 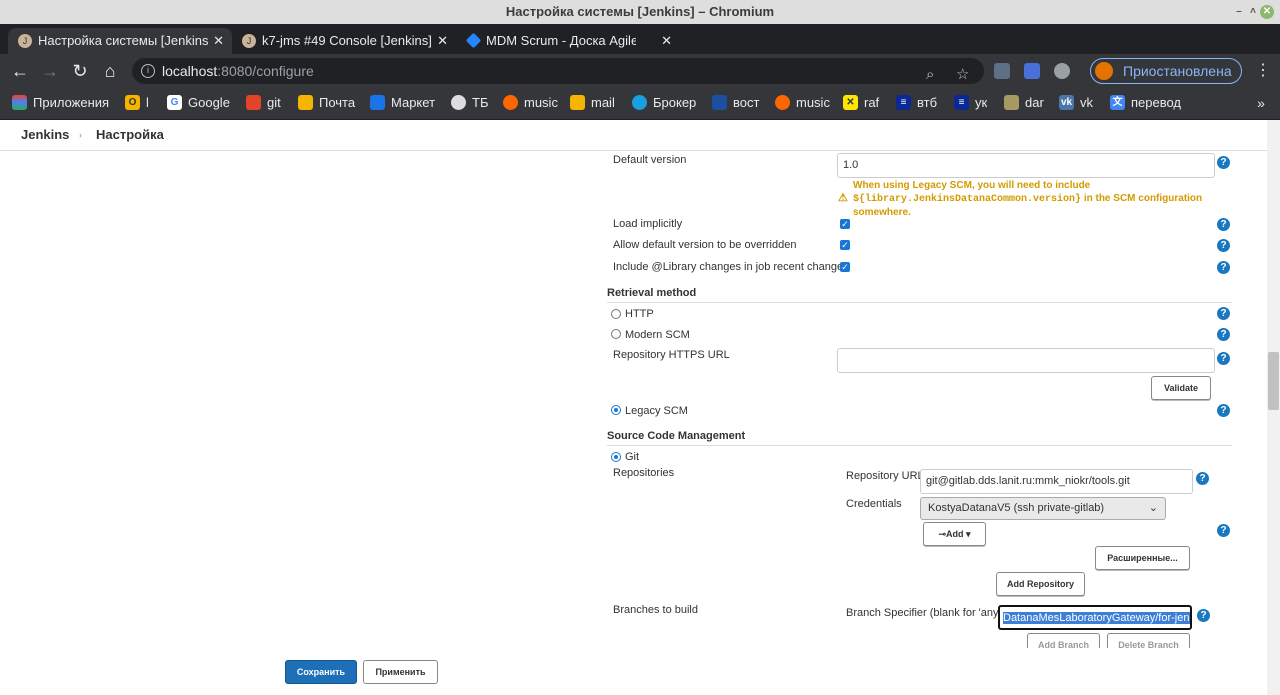 What do you see at coordinates (845, 245) in the screenshot?
I see `allow-override-checkbox: ✓` at bounding box center [845, 245].